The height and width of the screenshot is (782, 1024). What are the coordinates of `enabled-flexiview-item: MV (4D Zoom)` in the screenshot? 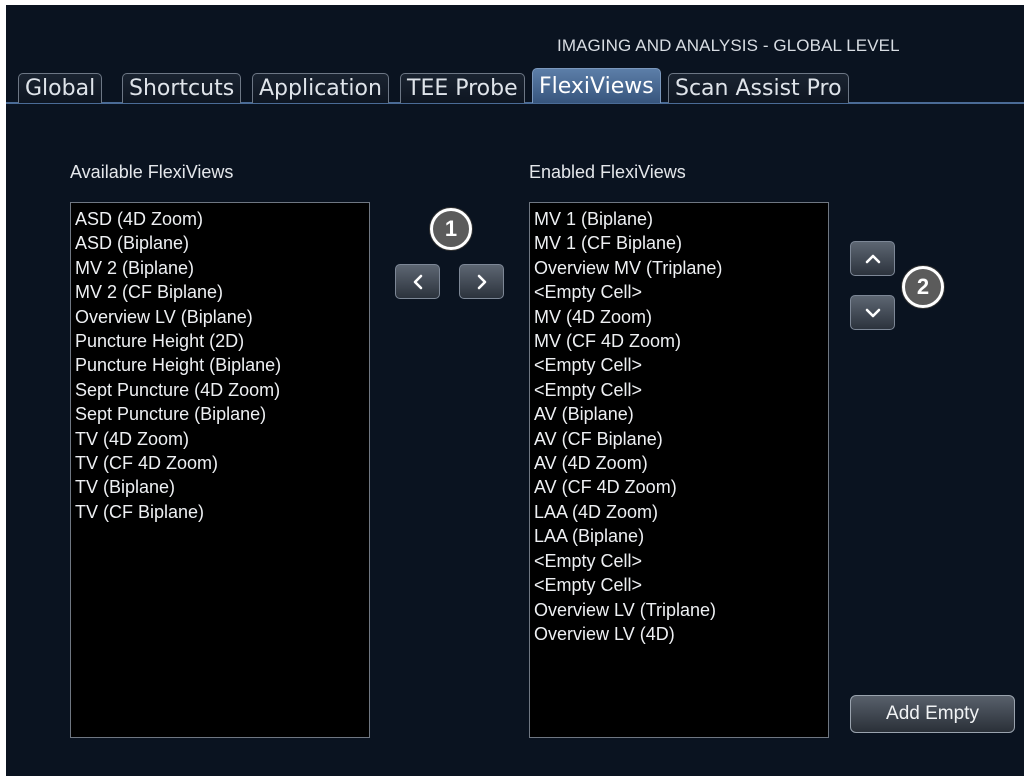 It's located at (679, 317).